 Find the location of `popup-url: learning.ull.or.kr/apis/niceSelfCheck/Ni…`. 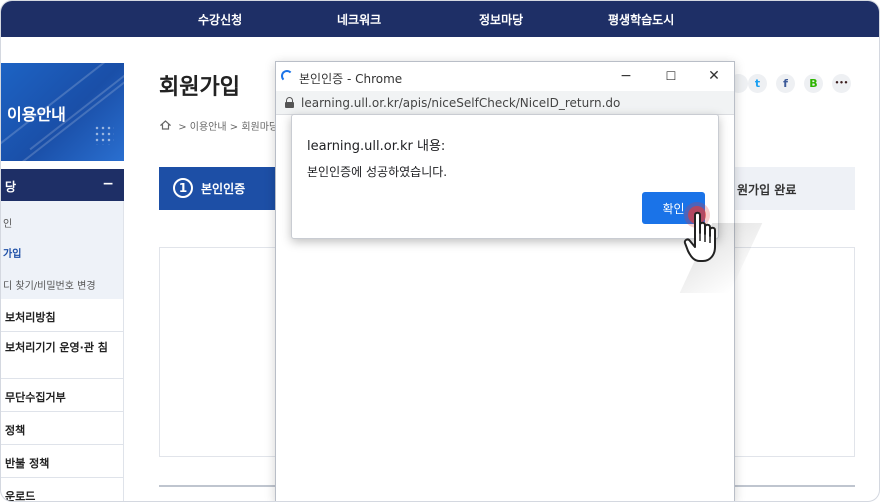

popup-url: learning.ull.or.kr/apis/niceSelfCheck/Ni… is located at coordinates (461, 103).